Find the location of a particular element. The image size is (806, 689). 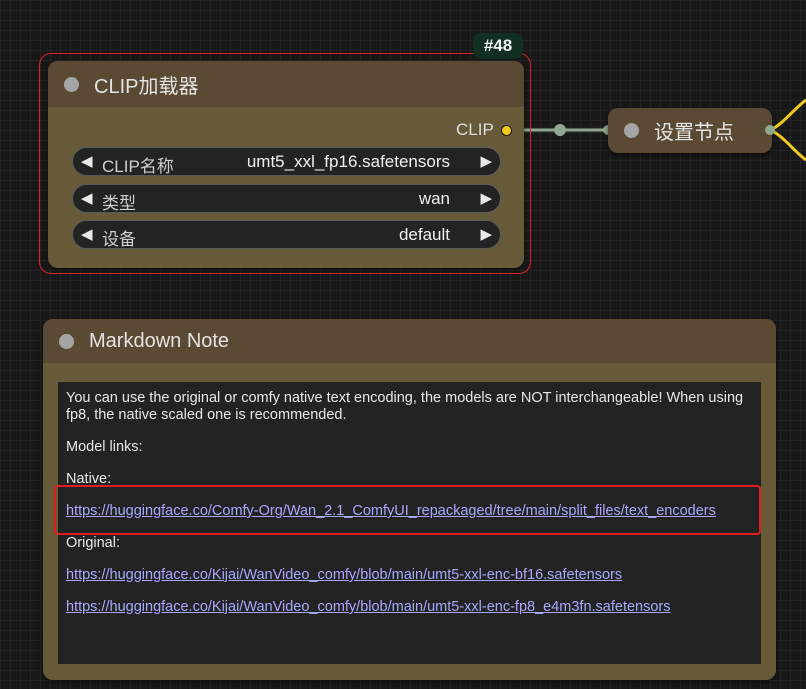

device-label: 设备 is located at coordinates (119, 239).